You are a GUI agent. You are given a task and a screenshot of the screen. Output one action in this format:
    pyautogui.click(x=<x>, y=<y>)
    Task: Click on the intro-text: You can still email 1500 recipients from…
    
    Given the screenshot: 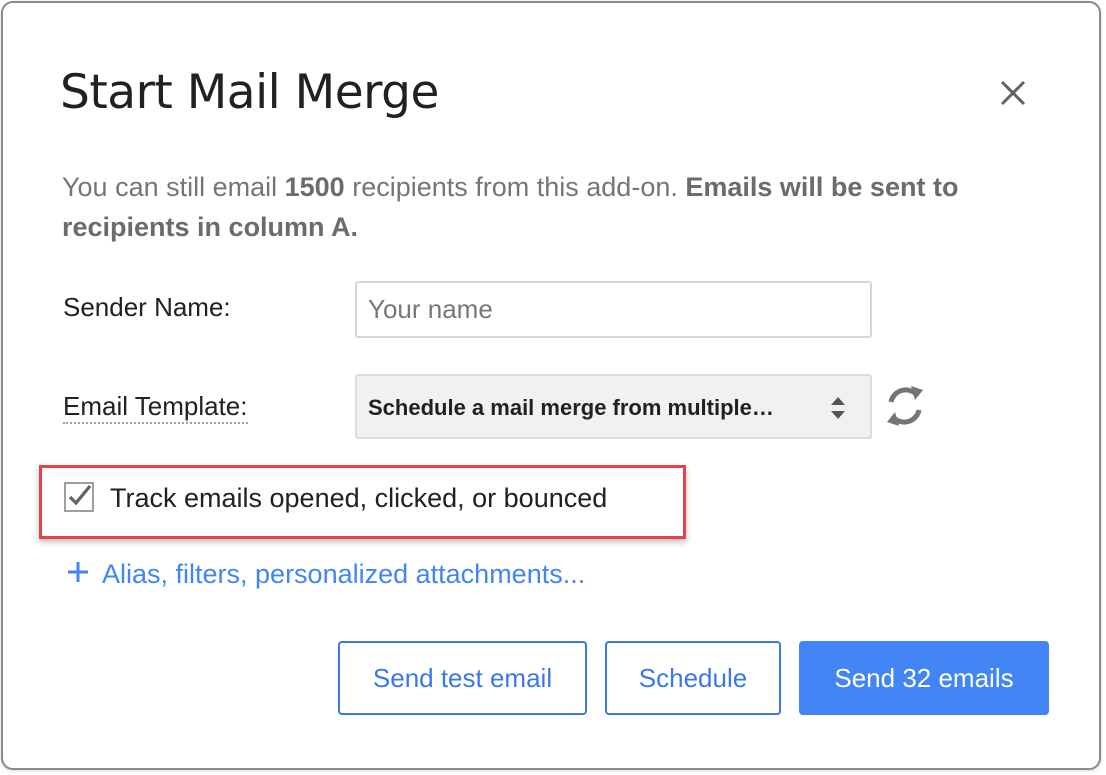 What is the action you would take?
    pyautogui.click(x=562, y=207)
    